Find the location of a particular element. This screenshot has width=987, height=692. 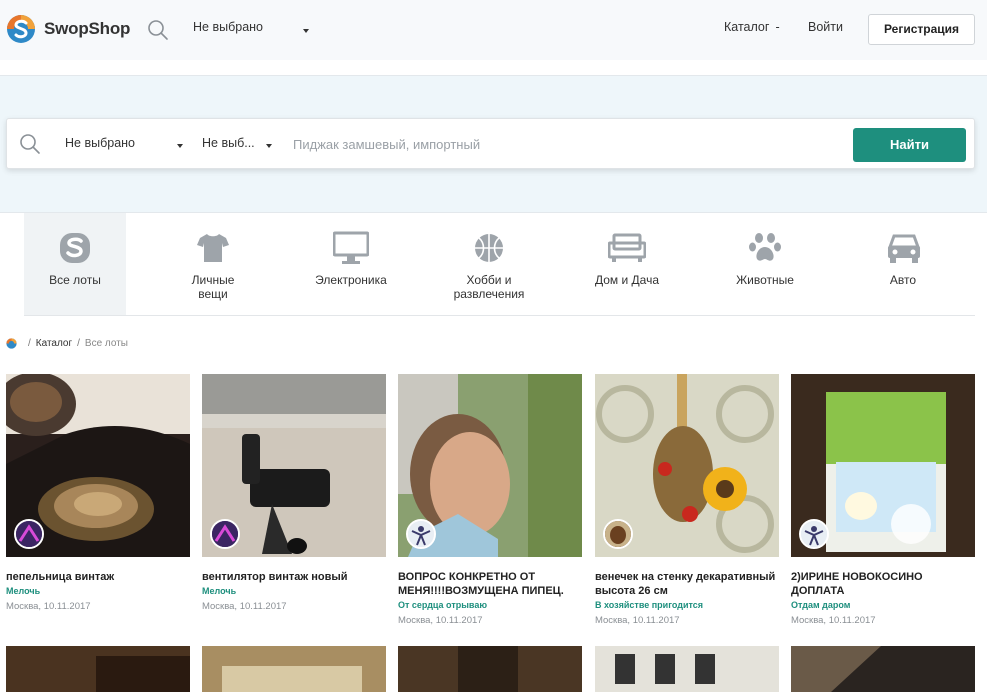

category-label: Животные is located at coordinates (765, 280).